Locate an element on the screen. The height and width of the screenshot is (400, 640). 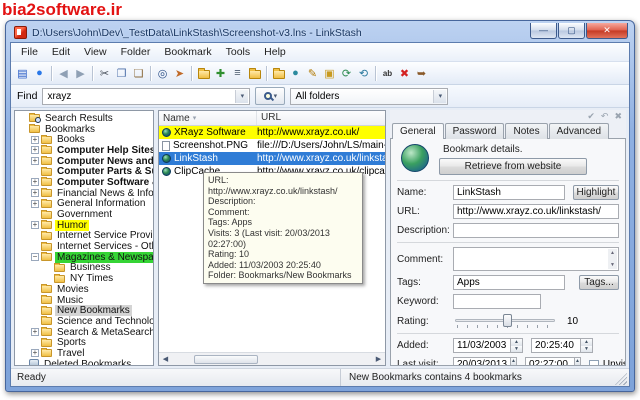
tab-general: General is located at coordinates (418, 131).